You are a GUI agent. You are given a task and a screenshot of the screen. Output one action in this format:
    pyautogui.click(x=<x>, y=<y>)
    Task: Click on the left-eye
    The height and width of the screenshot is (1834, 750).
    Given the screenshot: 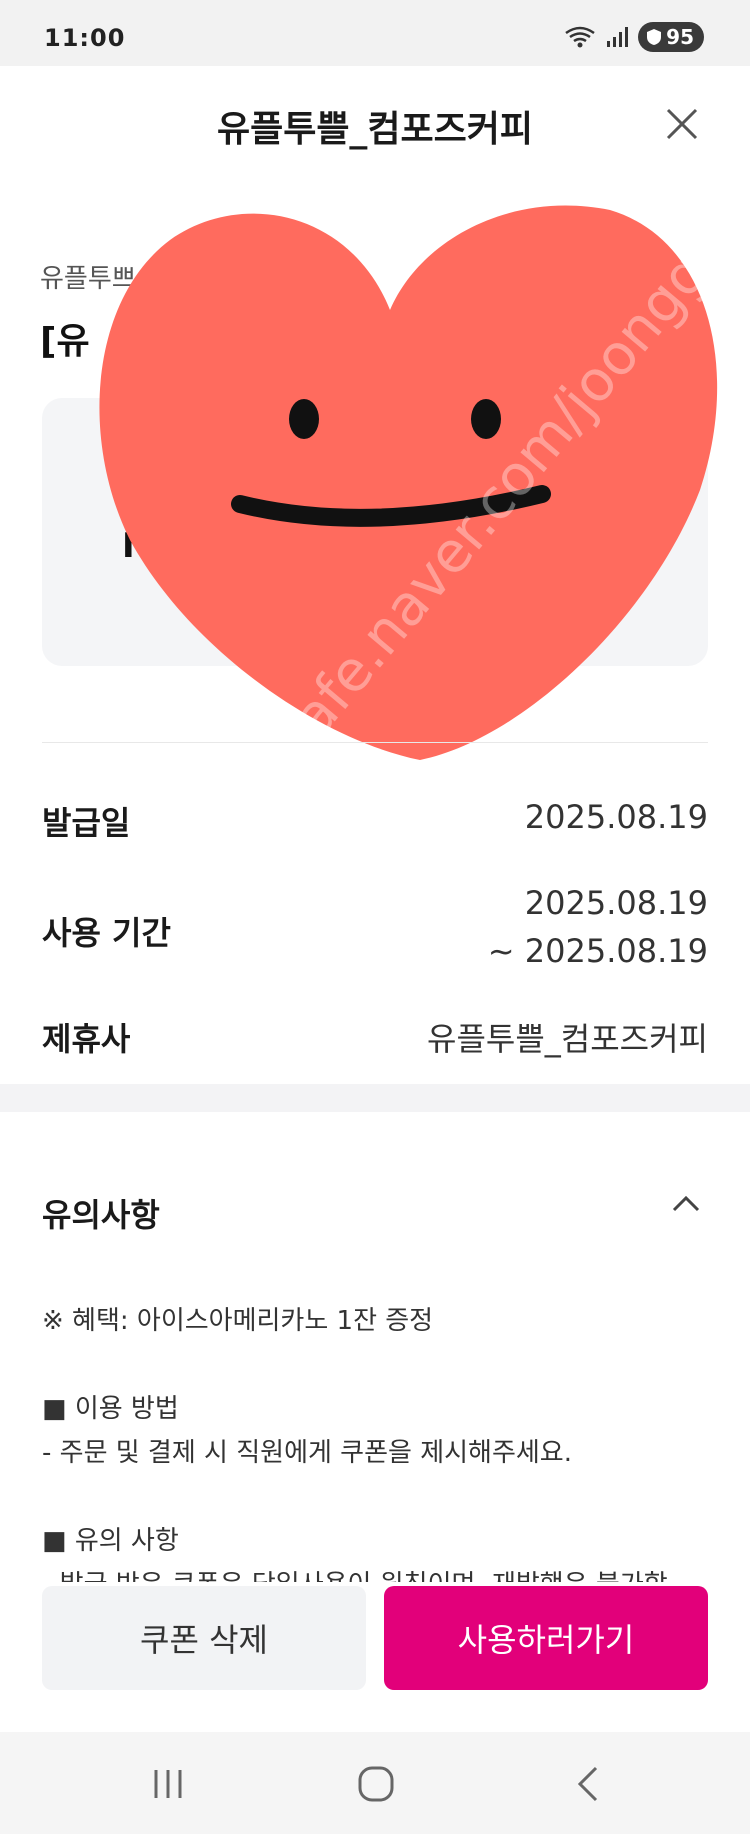 What is the action you would take?
    pyautogui.click(x=304, y=419)
    